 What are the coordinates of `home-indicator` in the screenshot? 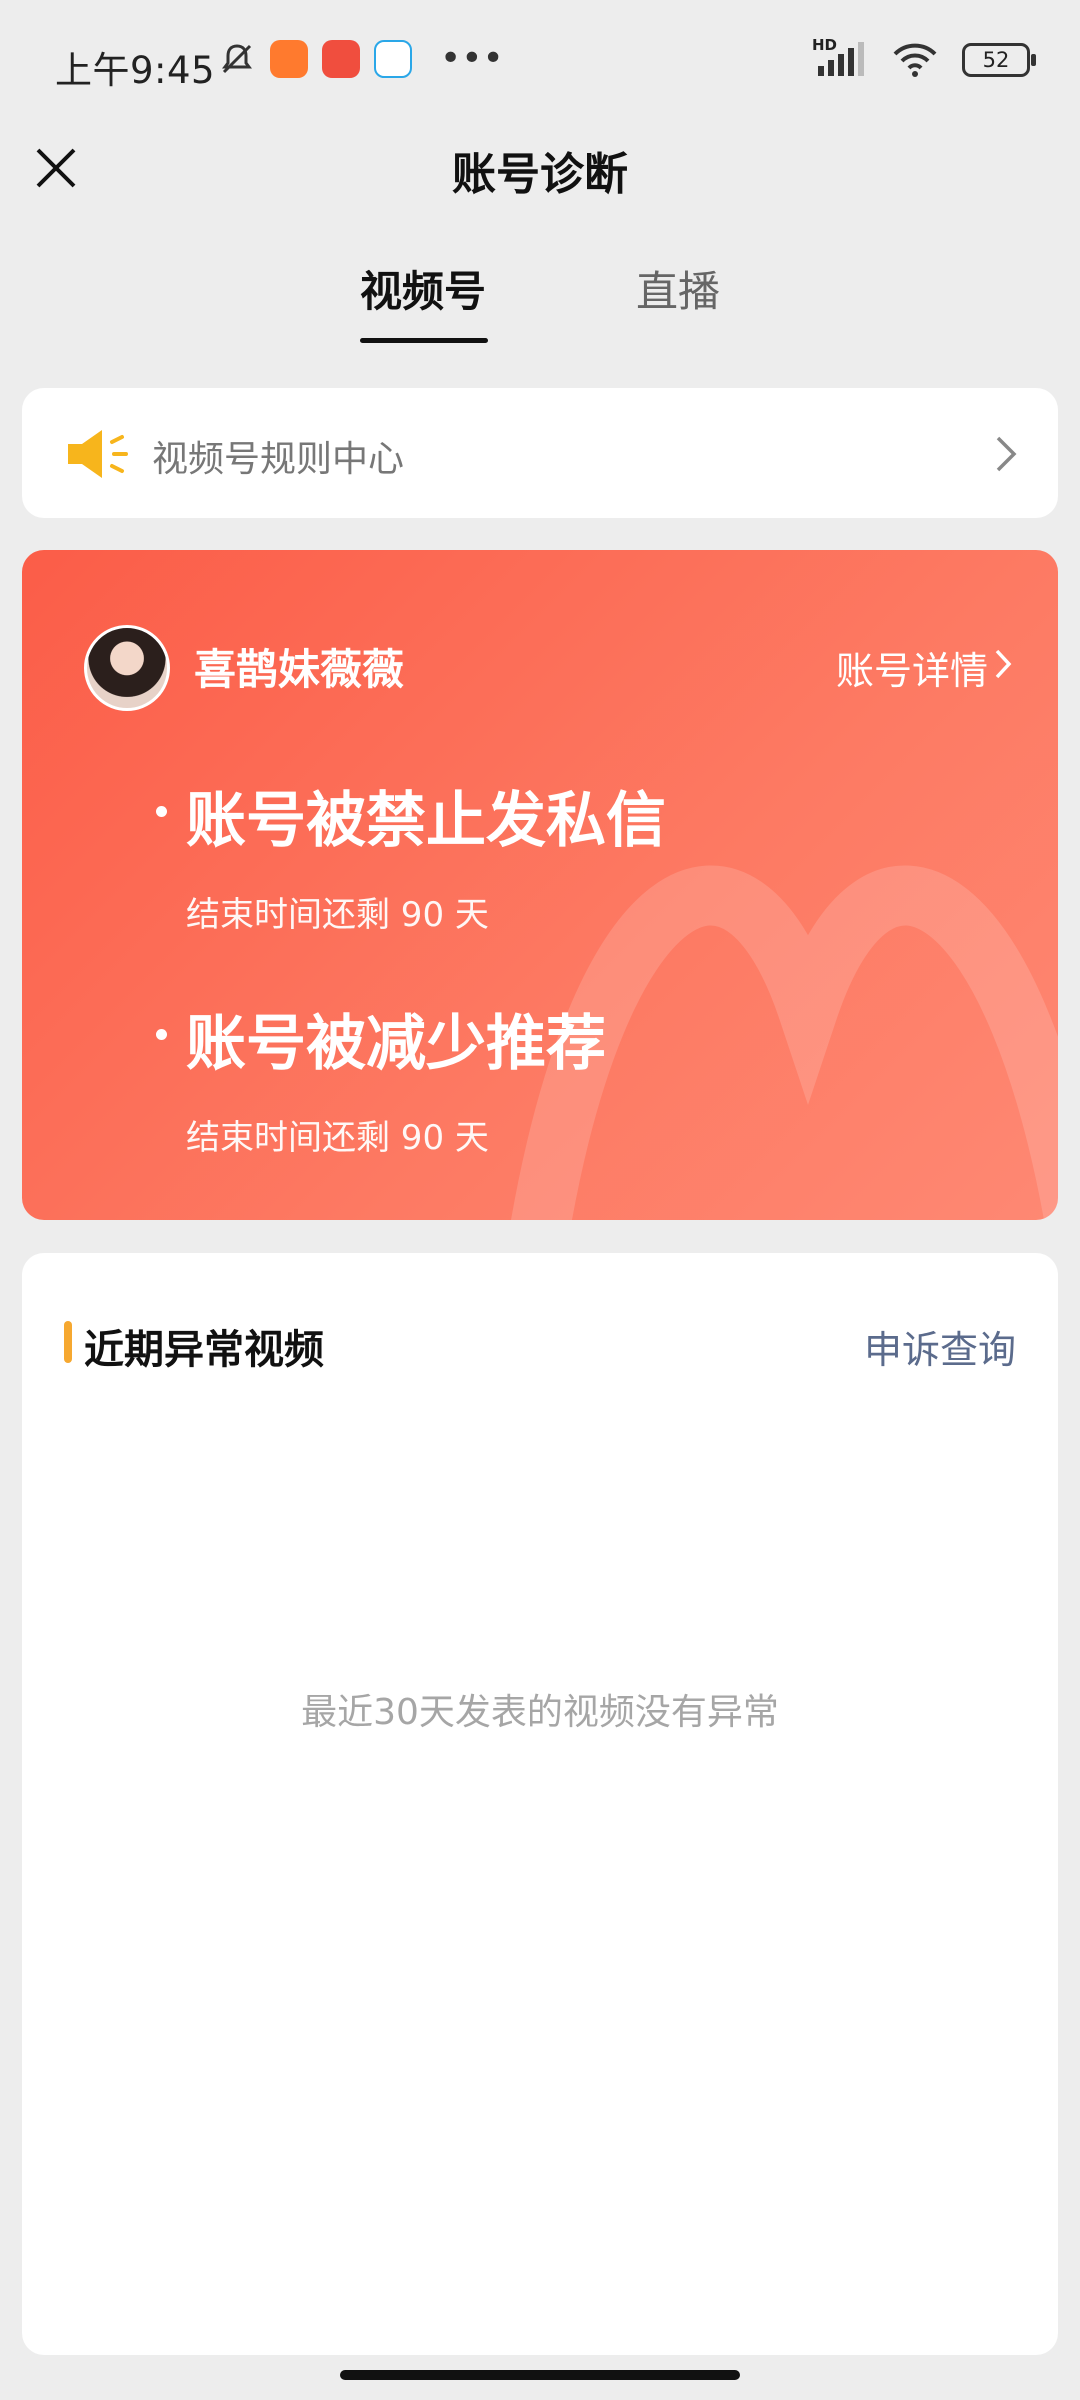 It's located at (540, 2375).